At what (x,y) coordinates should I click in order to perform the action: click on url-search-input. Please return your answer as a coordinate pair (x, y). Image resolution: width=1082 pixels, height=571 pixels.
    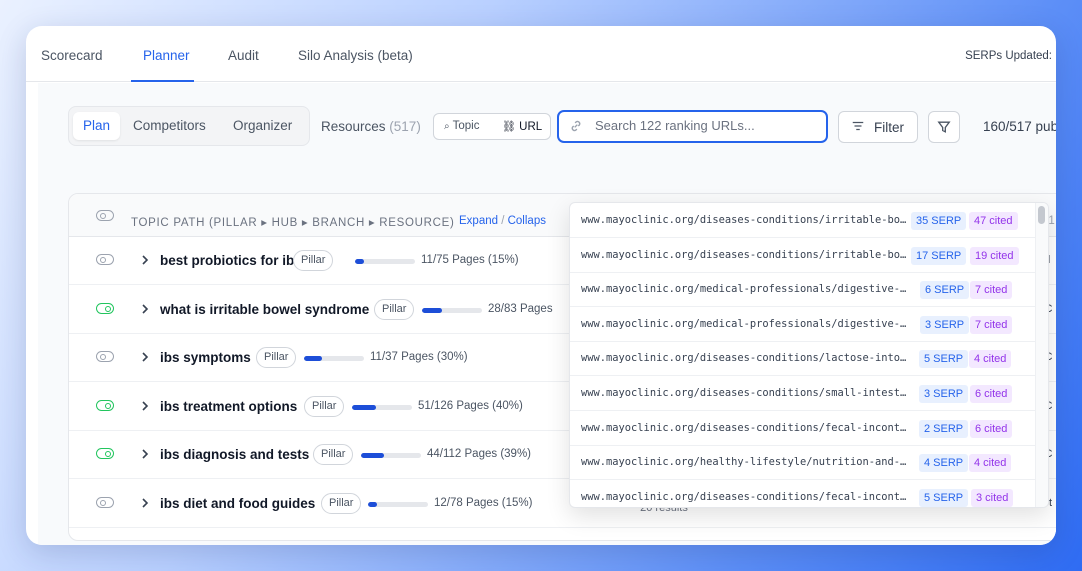
    Looking at the image, I should click on (708, 125).